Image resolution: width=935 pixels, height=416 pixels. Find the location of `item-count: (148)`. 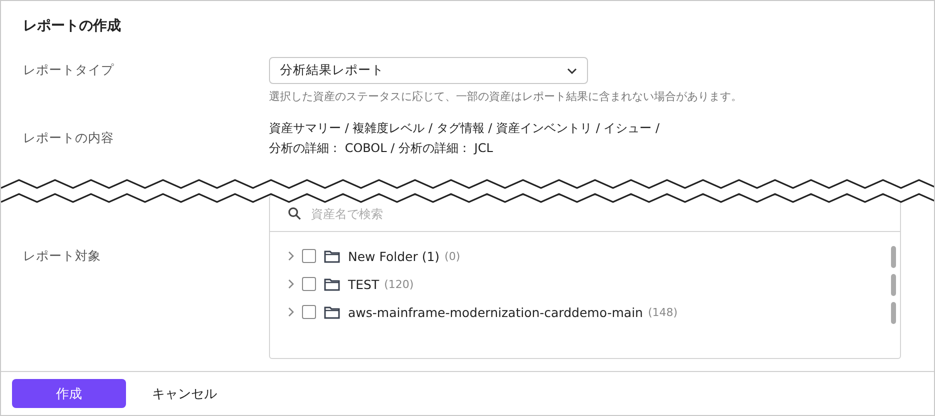

item-count: (148) is located at coordinates (663, 312).